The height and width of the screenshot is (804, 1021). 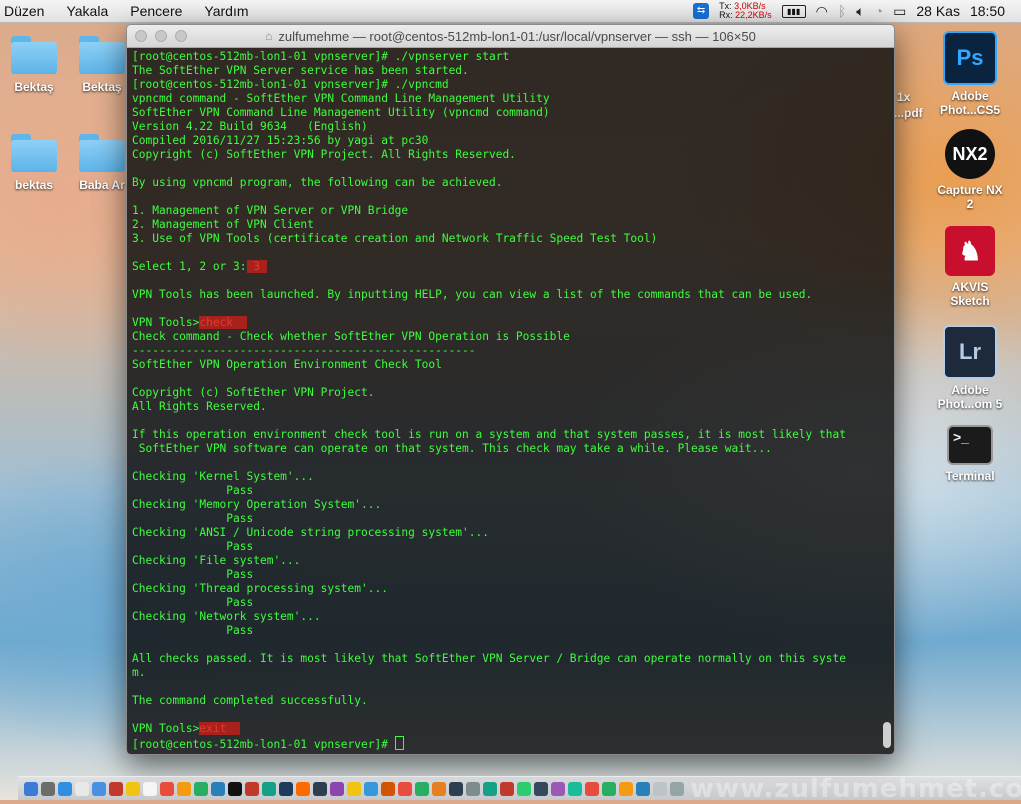 What do you see at coordinates (229, 11) in the screenshot?
I see `menu-yardim: Yardım` at bounding box center [229, 11].